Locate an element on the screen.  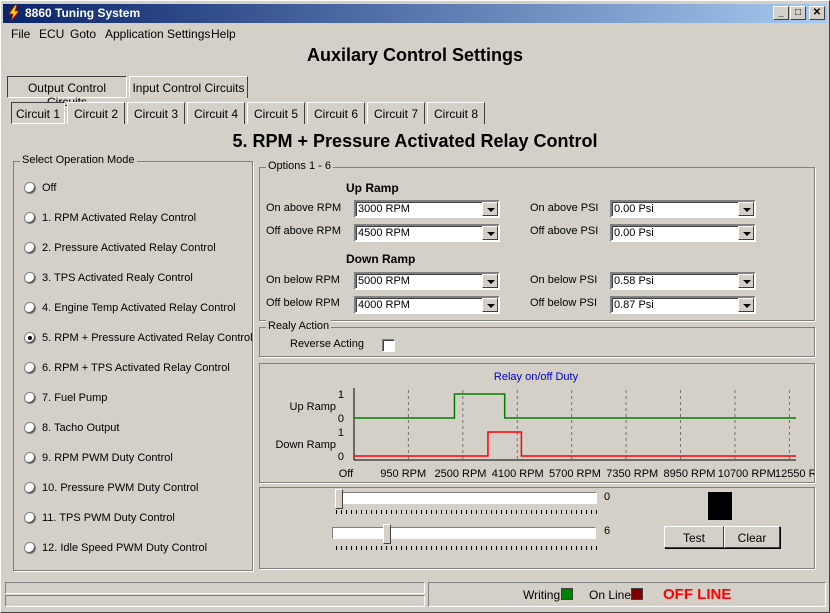
menu-application-settings: Application Settings is located at coordinates (157, 34).